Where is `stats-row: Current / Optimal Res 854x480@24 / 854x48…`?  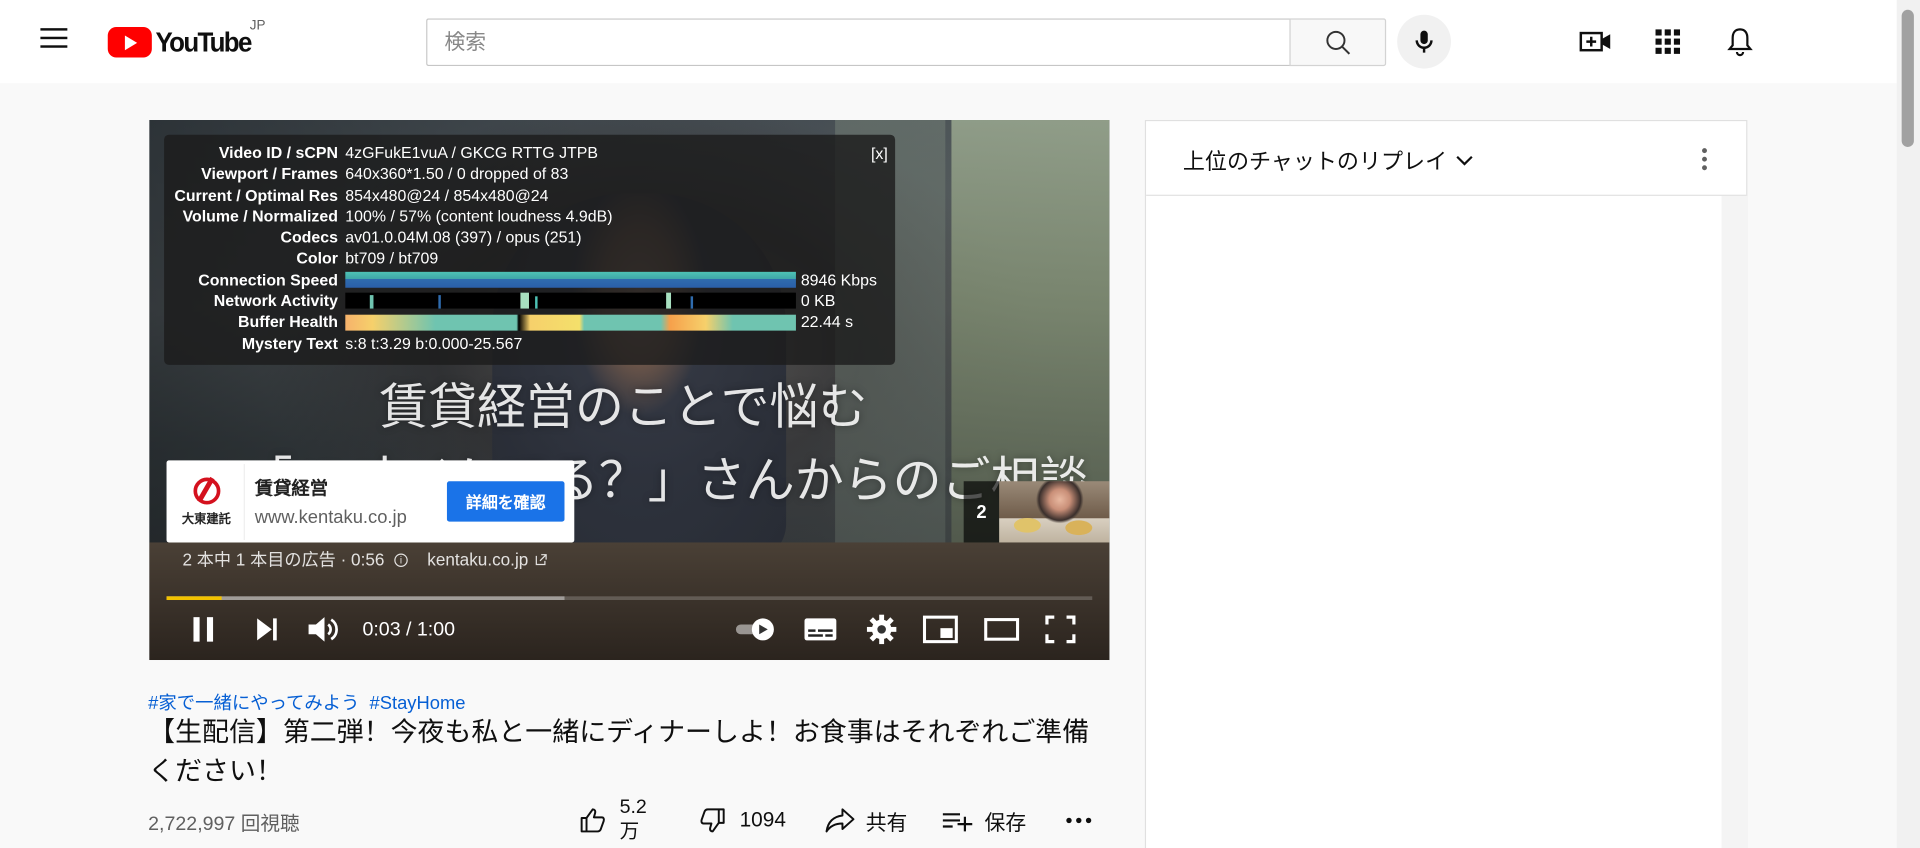
stats-row: Current / Optimal Res 854x480@24 / 854x48… is located at coordinates (361, 194).